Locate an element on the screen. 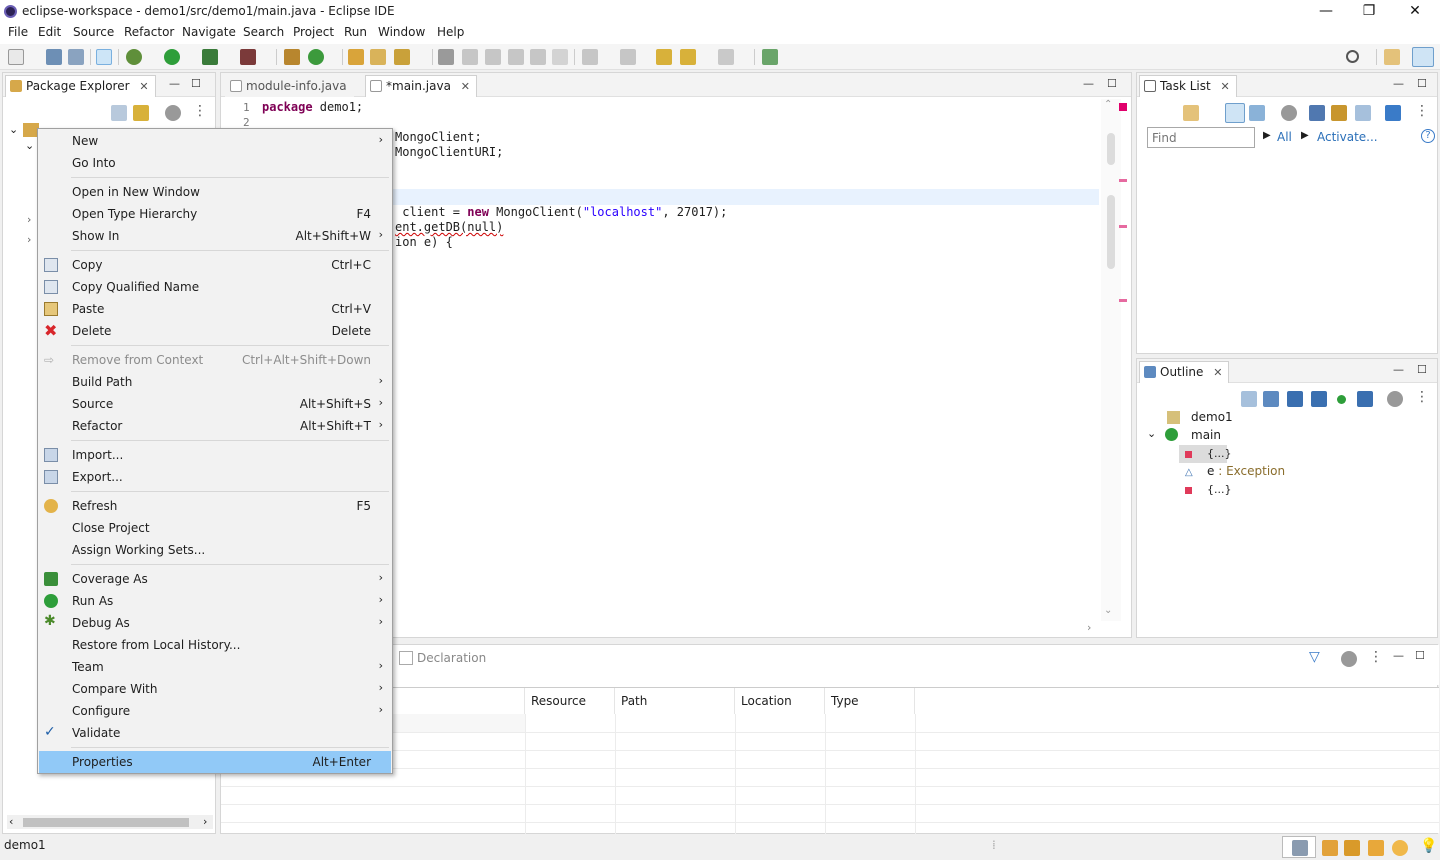 This screenshot has width=1440, height=860. outline-item-initializer: {...} is located at coordinates (1219, 489).